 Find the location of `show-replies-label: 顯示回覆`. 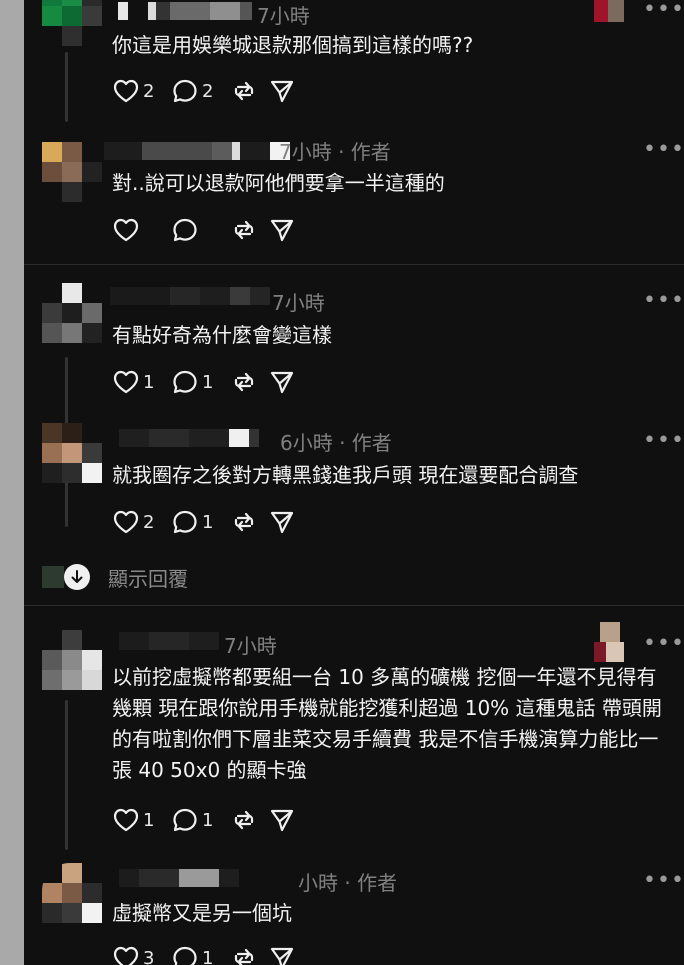

show-replies-label: 顯示回覆 is located at coordinates (148, 578).